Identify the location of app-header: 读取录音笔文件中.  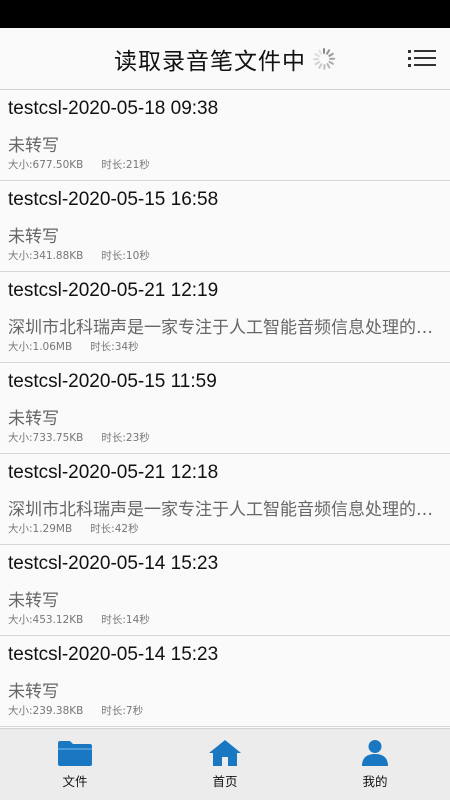
(225, 59).